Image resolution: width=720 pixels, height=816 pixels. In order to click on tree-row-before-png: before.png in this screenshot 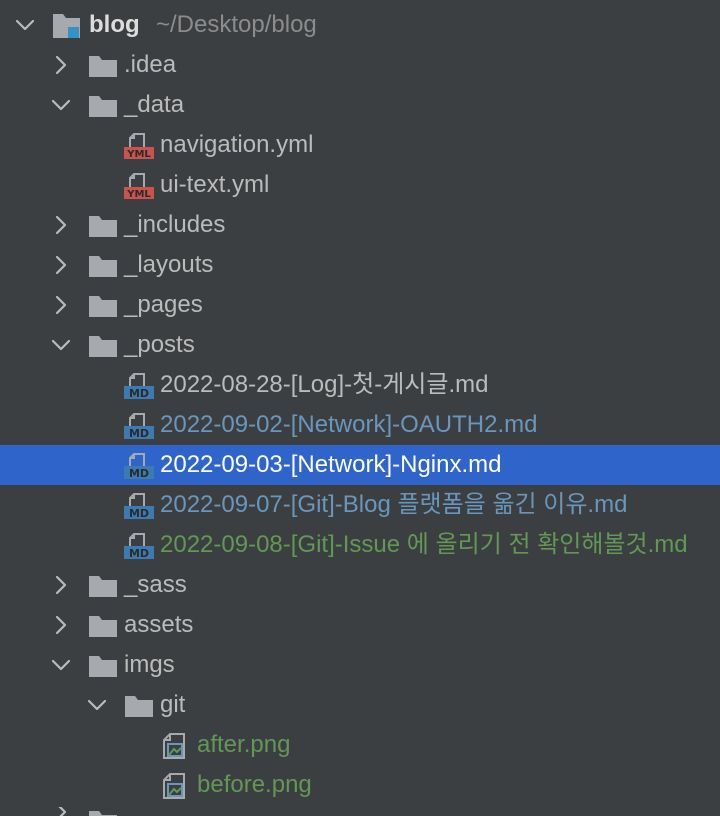, I will do `click(360, 785)`.